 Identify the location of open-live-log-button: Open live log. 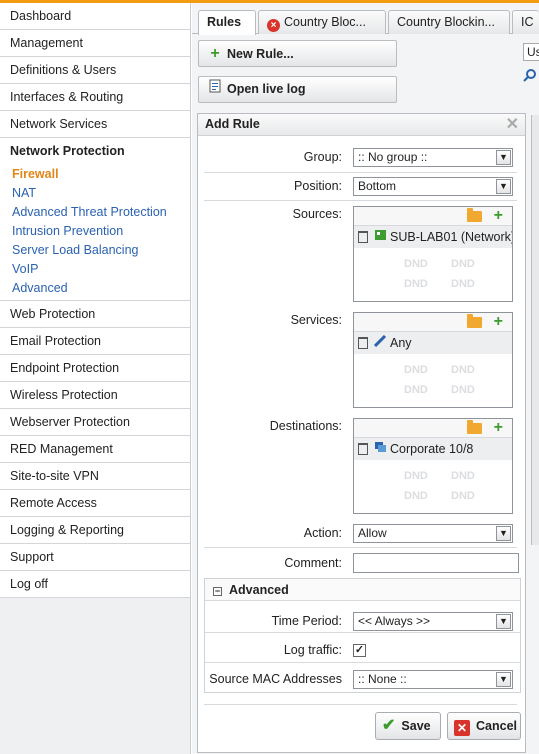
(297, 89).